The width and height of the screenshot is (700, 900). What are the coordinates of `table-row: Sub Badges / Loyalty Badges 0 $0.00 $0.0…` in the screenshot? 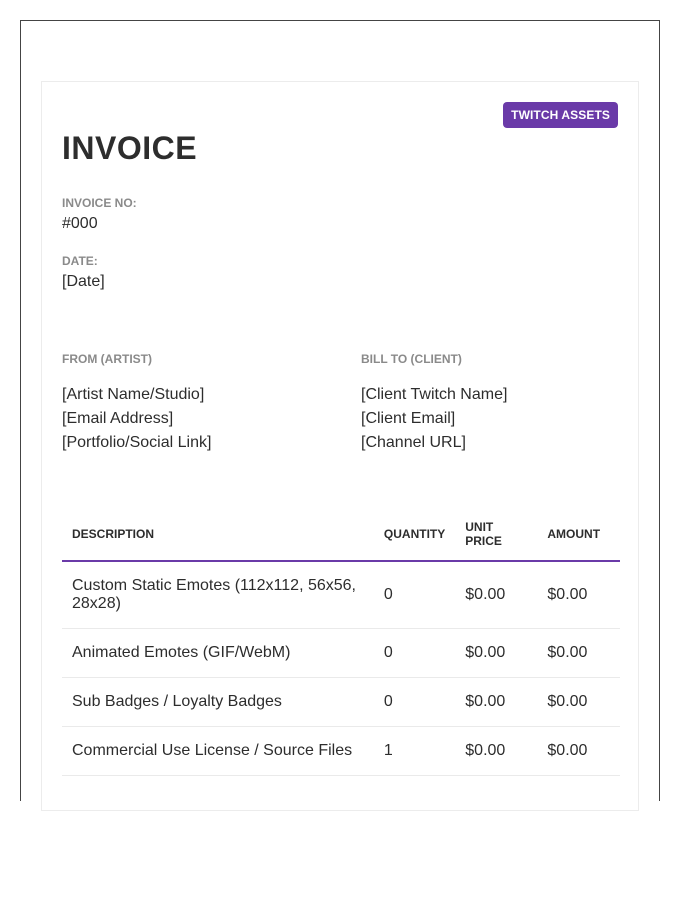 It's located at (341, 702).